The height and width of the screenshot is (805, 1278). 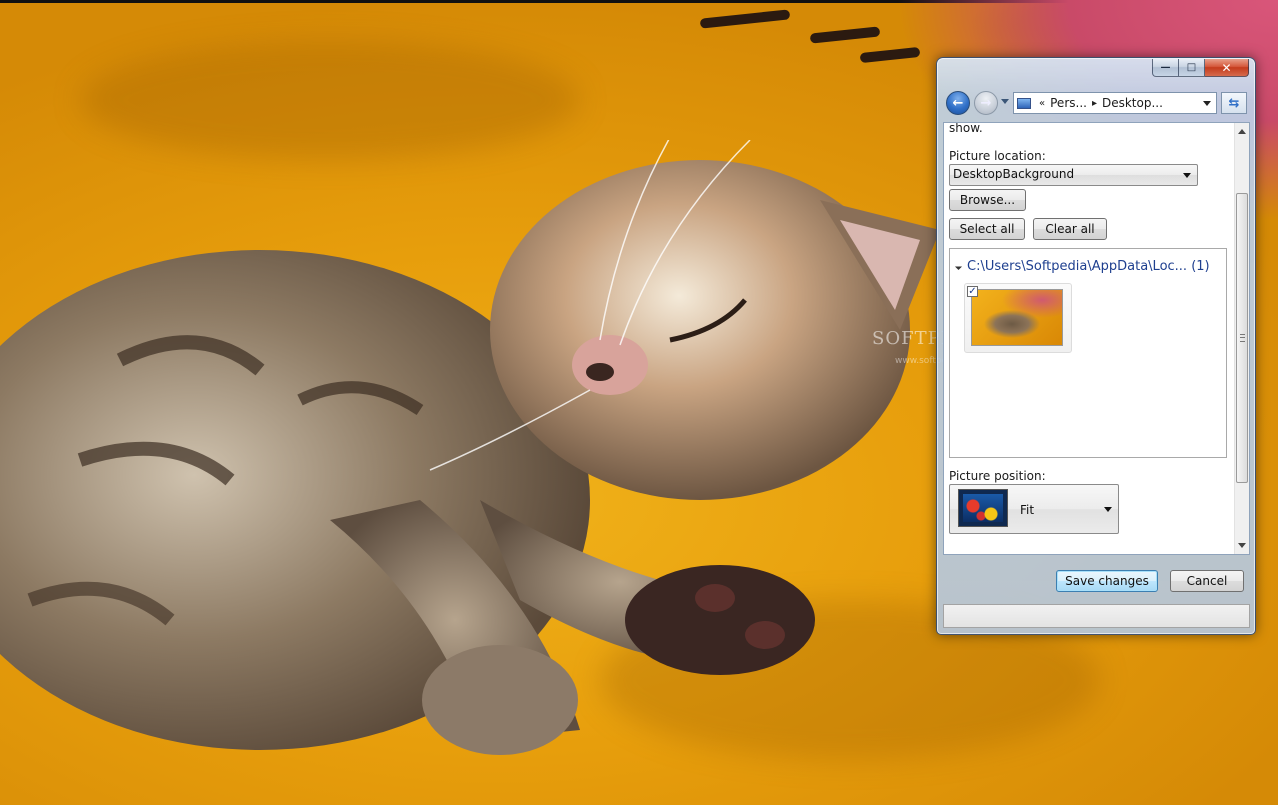 What do you see at coordinates (1088, 353) in the screenshot?
I see `picture-list: C:\Users\Softpedia\AppData\Loc... (1) ✓` at bounding box center [1088, 353].